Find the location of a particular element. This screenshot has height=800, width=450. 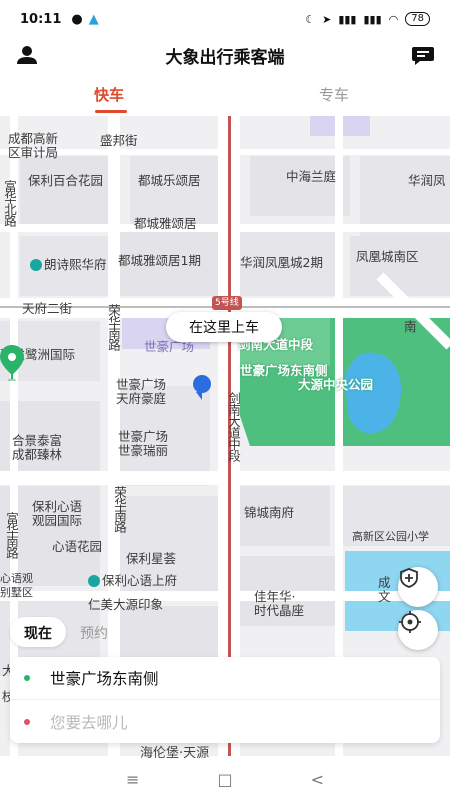

messages-button is located at coordinates (423, 55).